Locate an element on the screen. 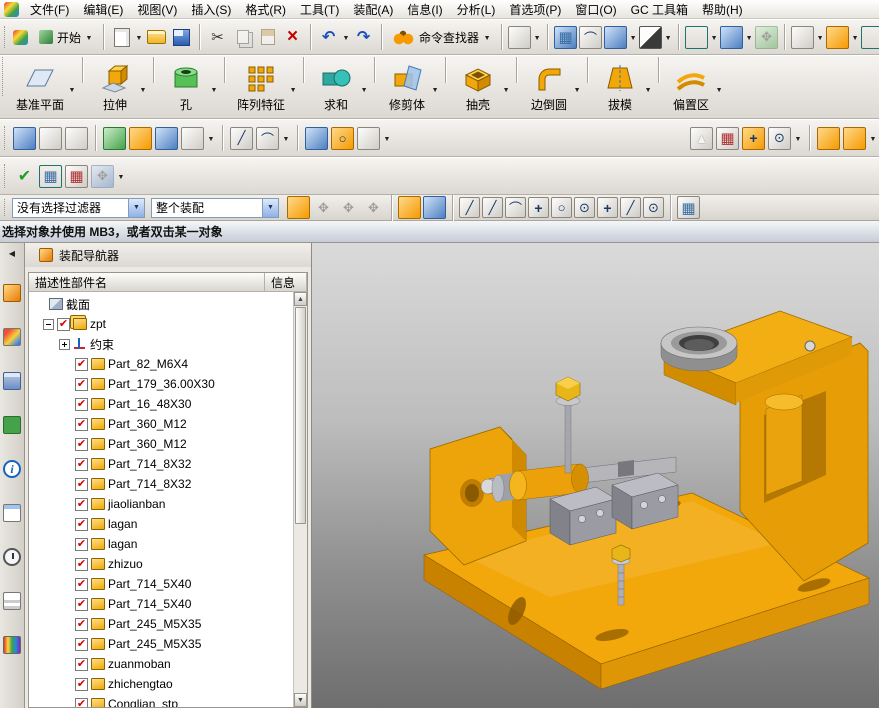  edge-blend-button: 边倒圆 is located at coordinates (552, 87).